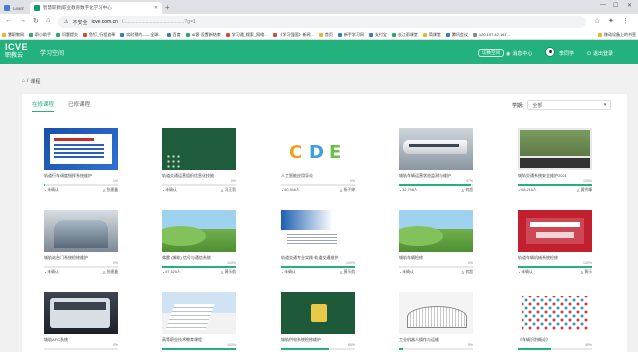 The image size is (638, 352). I want to click on course-card: 轨道车辆机械系统检修 100% ◔ 未确认 ♙ 黄乐, so click(556, 246).